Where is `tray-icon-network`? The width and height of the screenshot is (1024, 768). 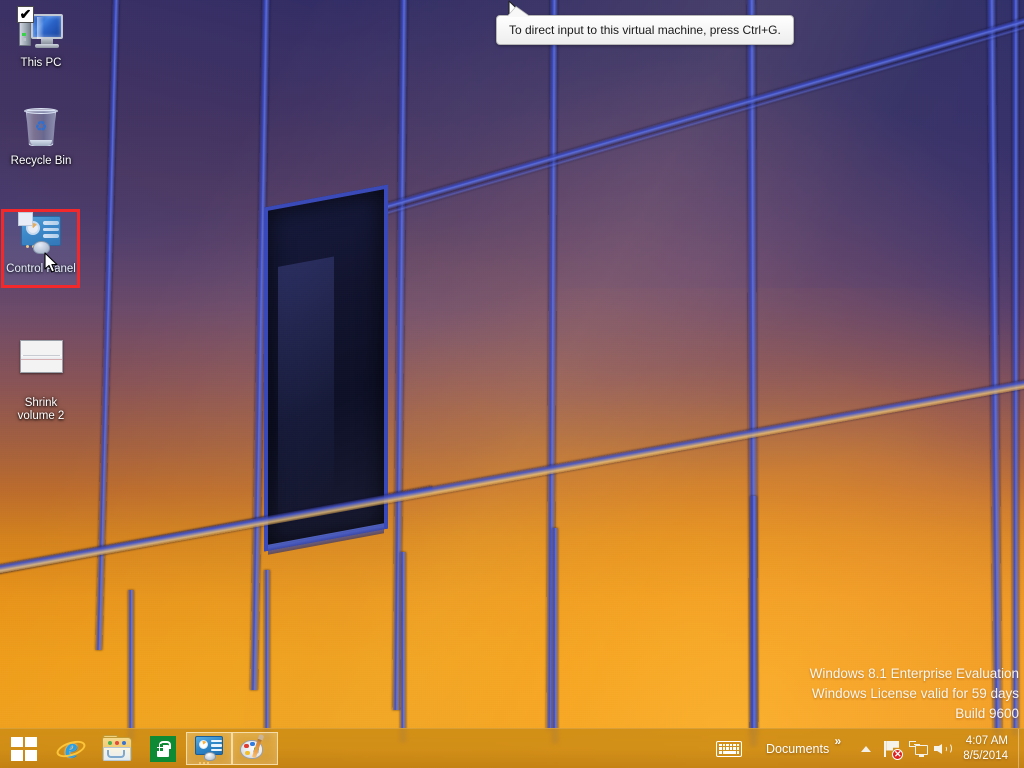 tray-icon-network is located at coordinates (918, 748).